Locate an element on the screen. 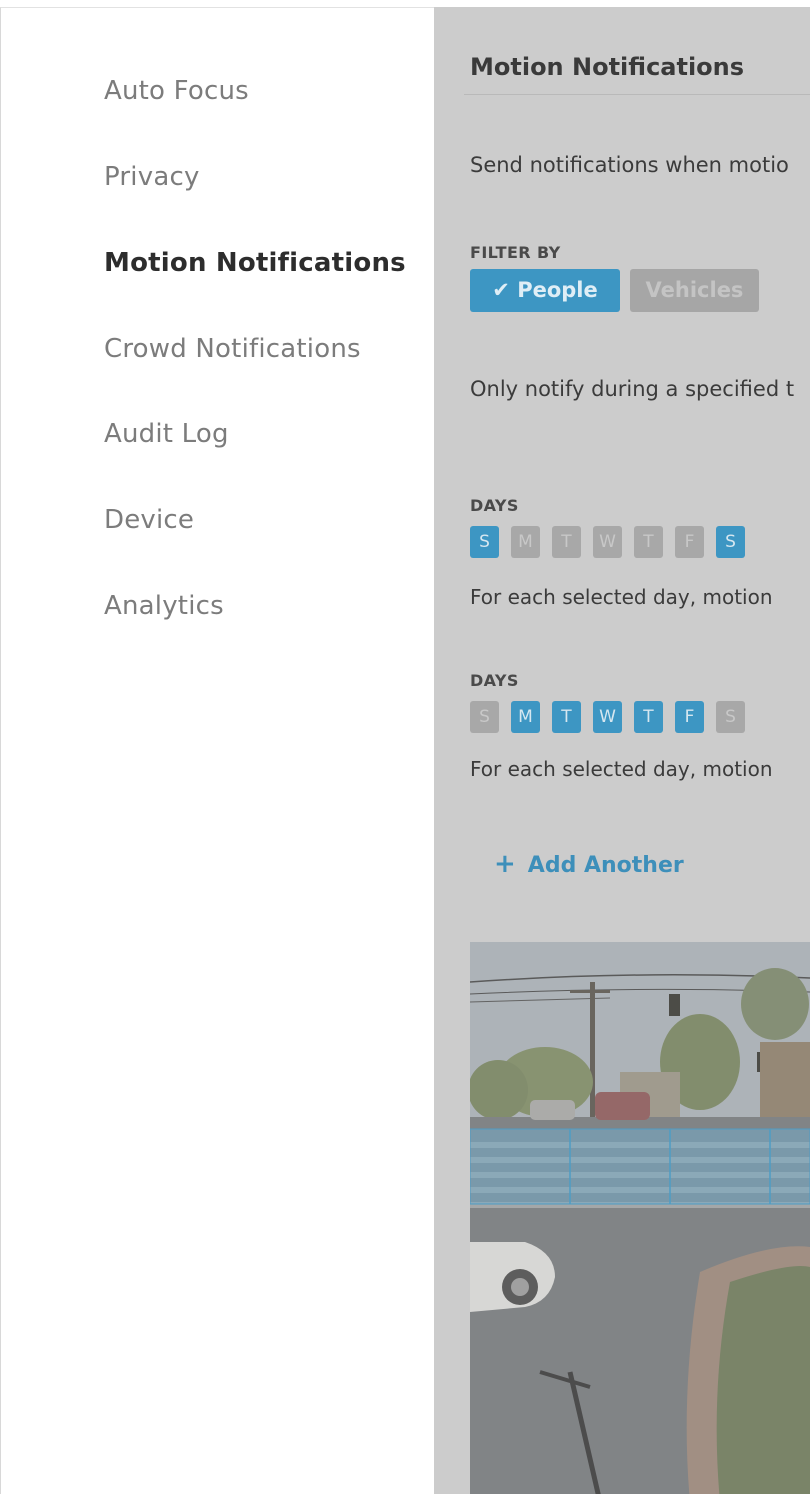 The width and height of the screenshot is (810, 1494). plus-icon: + is located at coordinates (505, 864).